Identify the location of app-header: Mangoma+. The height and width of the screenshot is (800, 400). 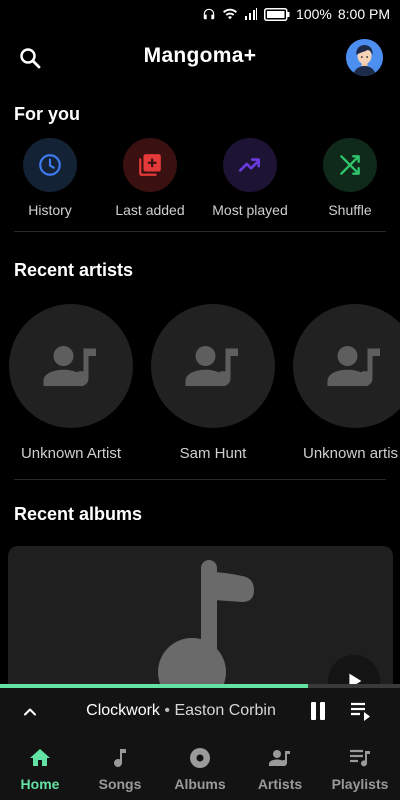
(200, 58).